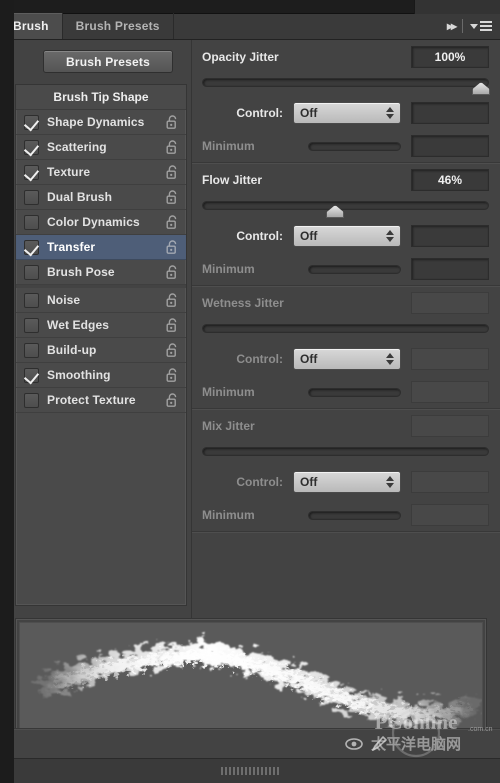 Image resolution: width=500 pixels, height=783 pixels. Describe the element at coordinates (64, 300) in the screenshot. I see `brush-option-label: Noise` at that location.